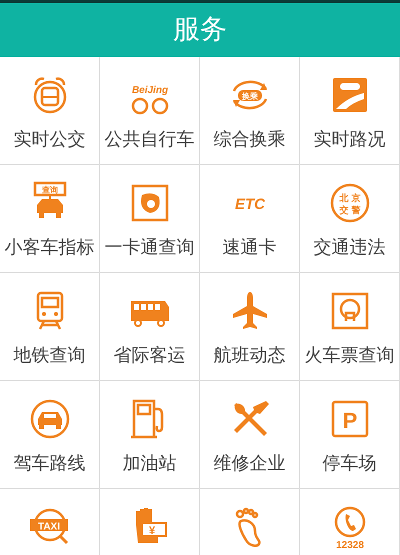 Image resolution: width=400 pixels, height=555 pixels. Describe the element at coordinates (250, 327) in the screenshot. I see `service-tile: 航班动态` at that location.